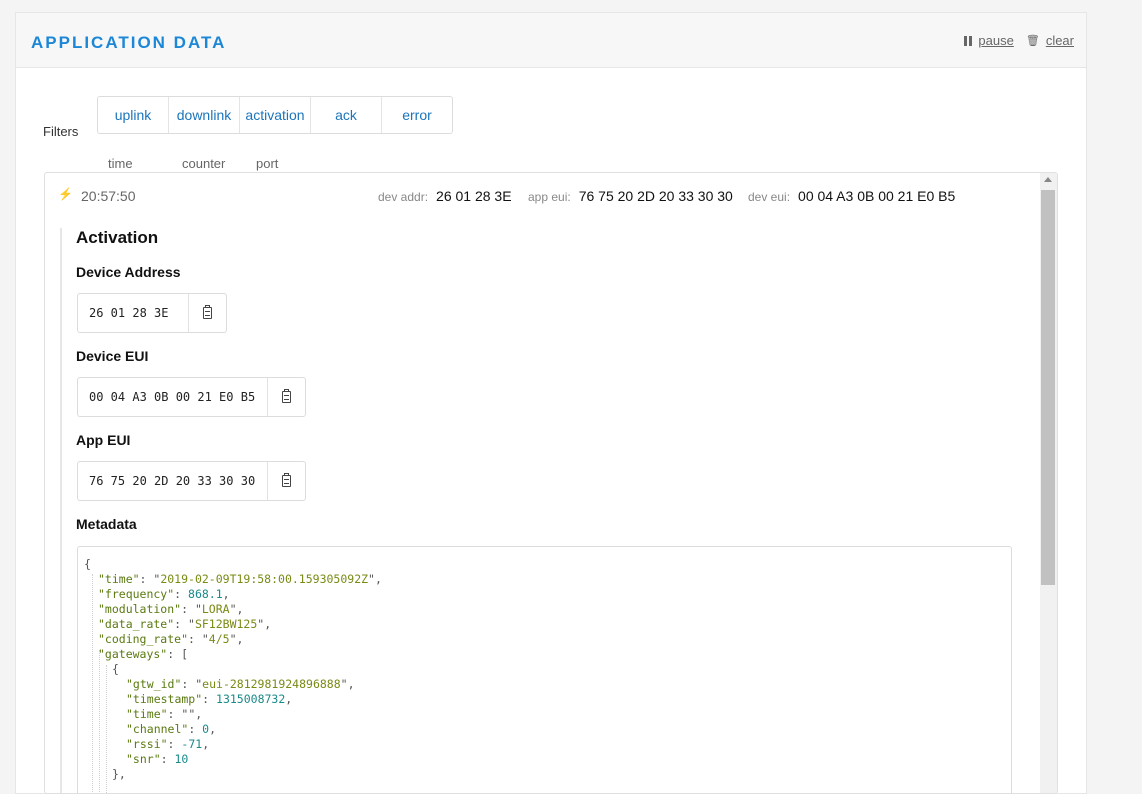 This screenshot has height=794, width=1142. I want to click on event-time: 20:57:50, so click(108, 196).